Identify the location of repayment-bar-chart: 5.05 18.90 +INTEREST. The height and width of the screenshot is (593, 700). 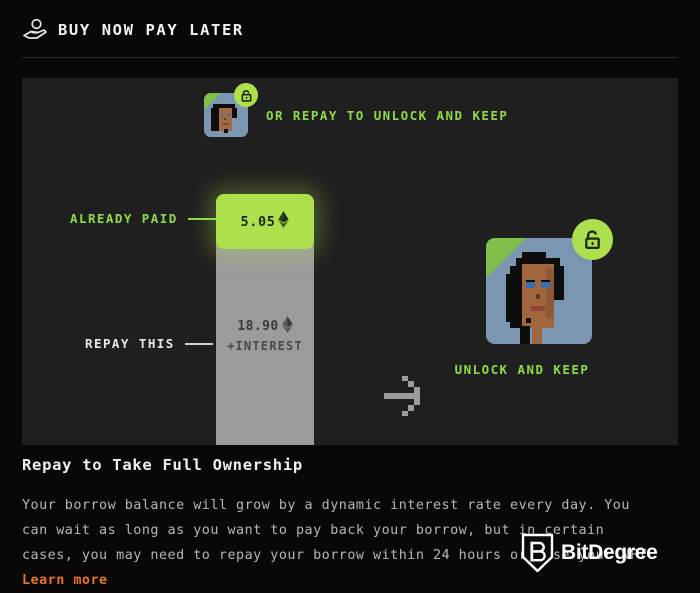
(265, 319).